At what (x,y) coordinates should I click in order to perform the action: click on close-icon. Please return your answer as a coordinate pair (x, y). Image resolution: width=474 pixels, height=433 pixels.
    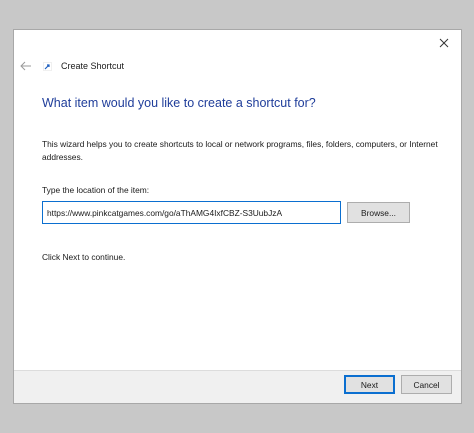
    Looking at the image, I should click on (444, 43).